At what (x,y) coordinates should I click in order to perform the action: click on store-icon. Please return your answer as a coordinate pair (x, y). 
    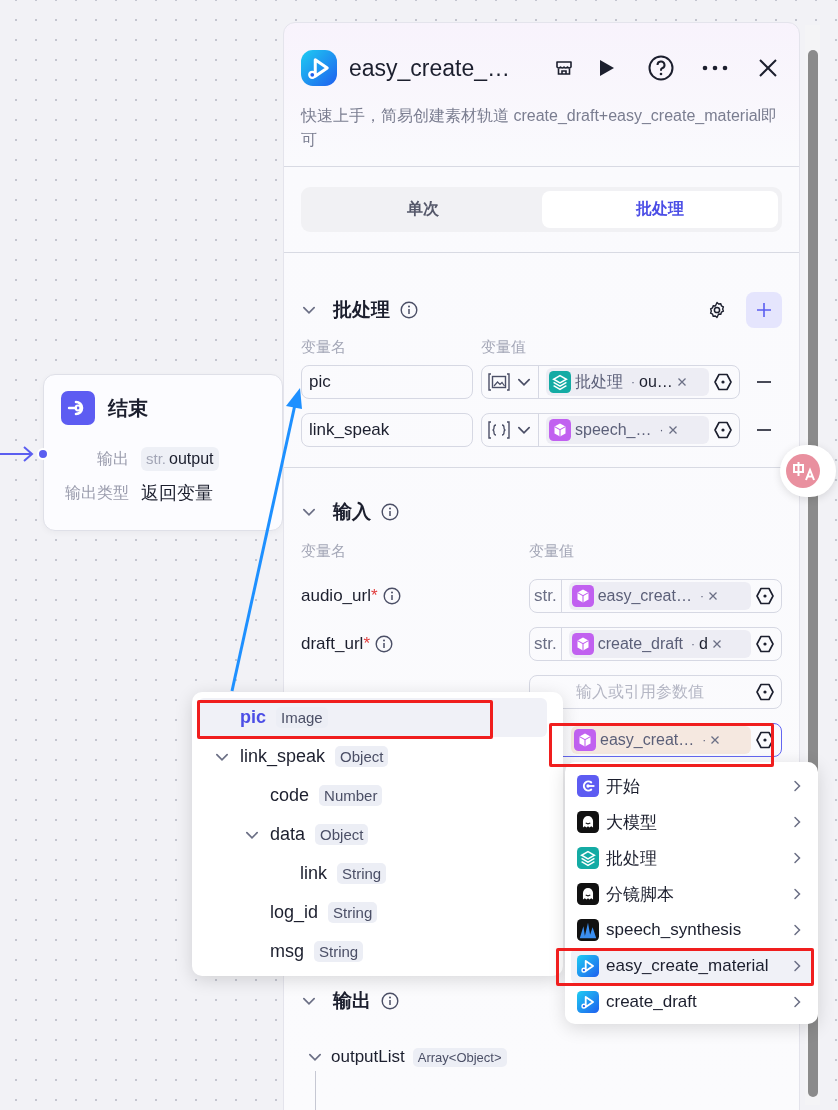
    Looking at the image, I should click on (564, 68).